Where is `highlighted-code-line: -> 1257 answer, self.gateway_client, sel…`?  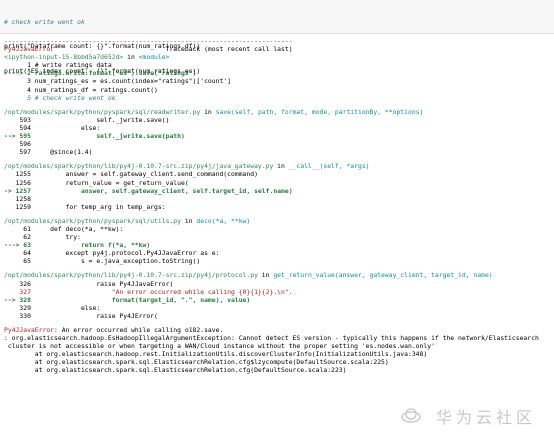 highlighted-code-line: -> 1257 answer, self.gateway_client, sel… is located at coordinates (148, 190).